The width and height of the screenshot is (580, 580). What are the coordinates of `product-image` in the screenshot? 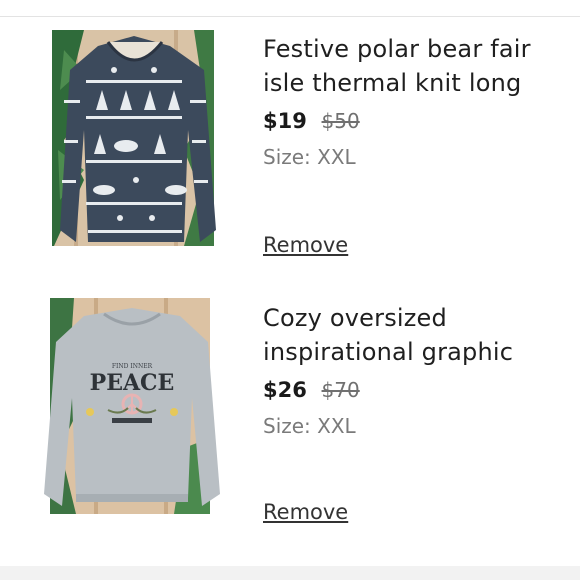 It's located at (132, 138).